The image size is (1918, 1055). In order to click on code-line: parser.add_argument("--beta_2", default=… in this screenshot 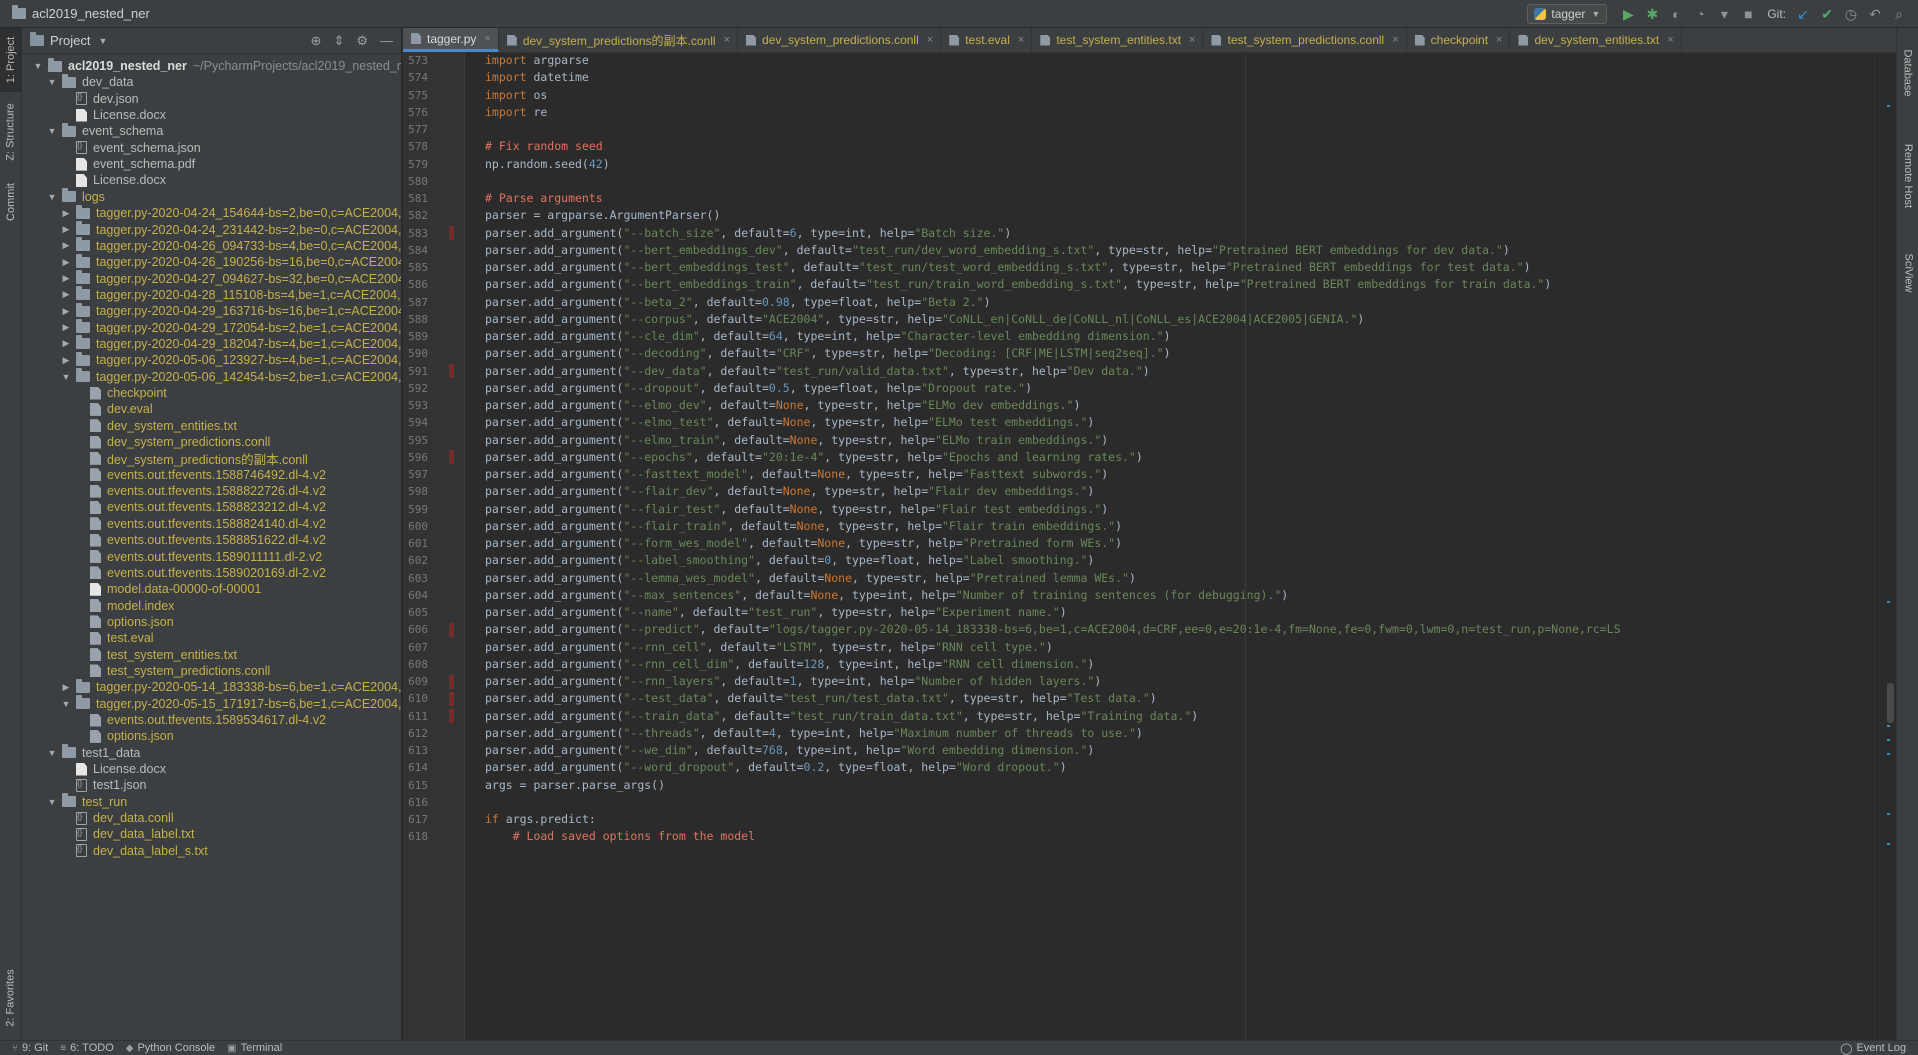, I will do `click(738, 302)`.